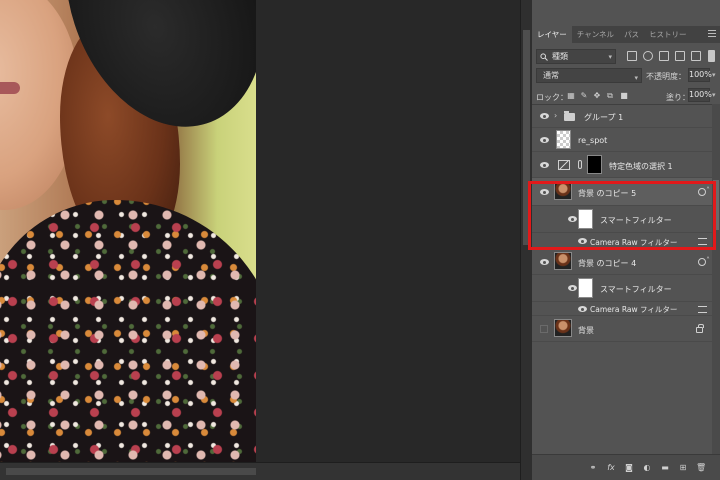  I want to click on layer-row-selective-color: 特定色域の選択 1, so click(622, 165).